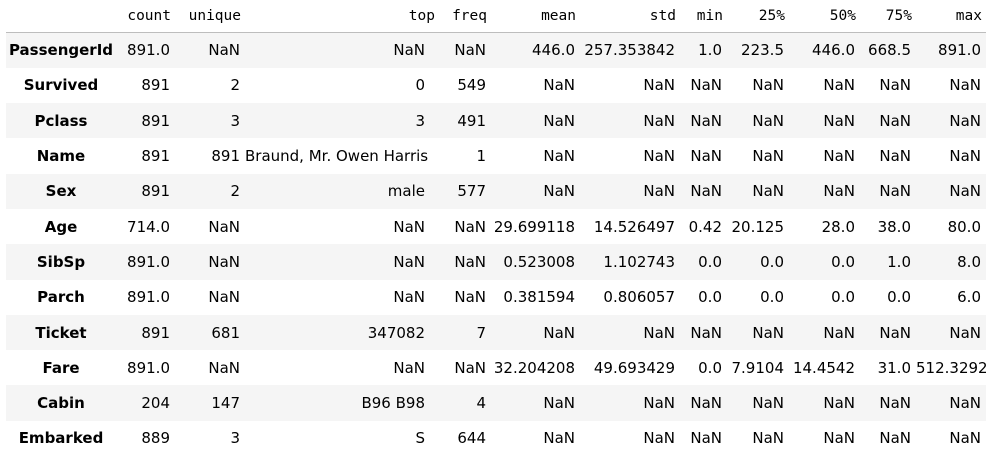 Image resolution: width=989 pixels, height=457 pixels. I want to click on cell-max: 8.0, so click(969, 261).